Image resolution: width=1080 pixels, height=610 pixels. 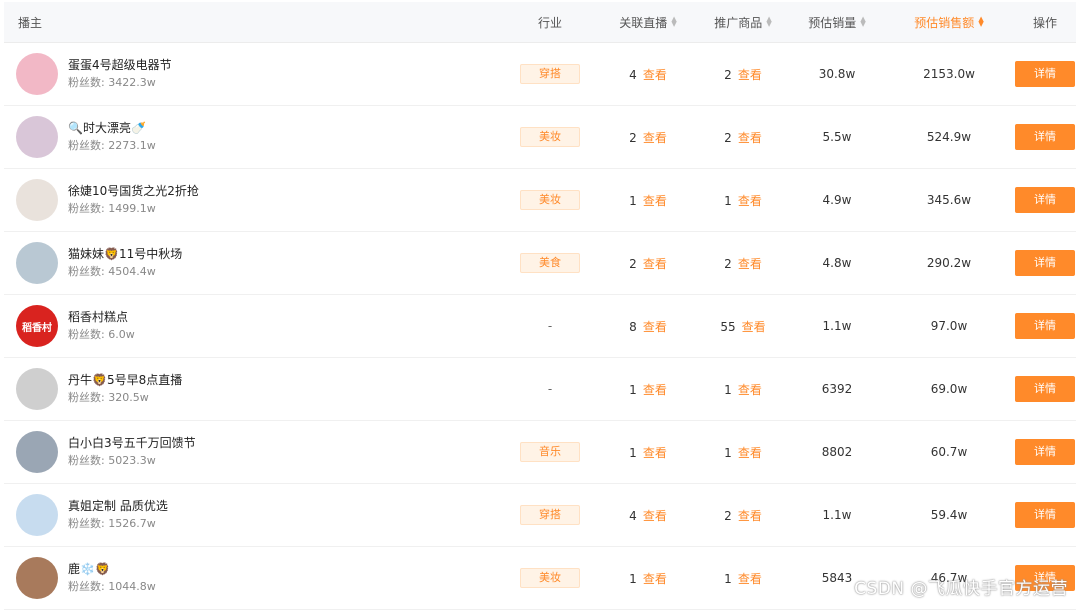 What do you see at coordinates (118, 506) in the screenshot?
I see `host-name: 真姐定制 品质优选` at bounding box center [118, 506].